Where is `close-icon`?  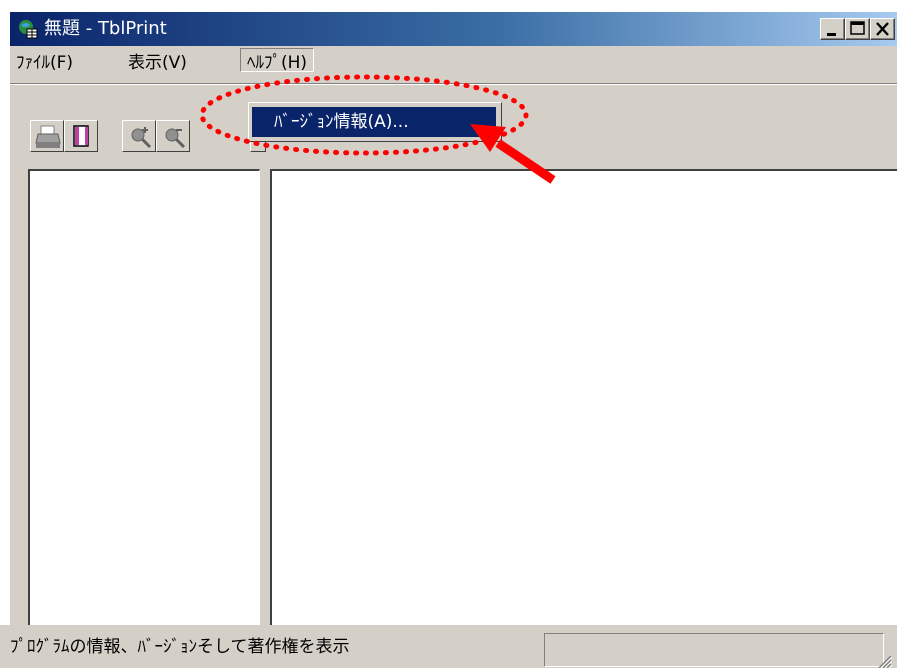
close-icon is located at coordinates (882, 29).